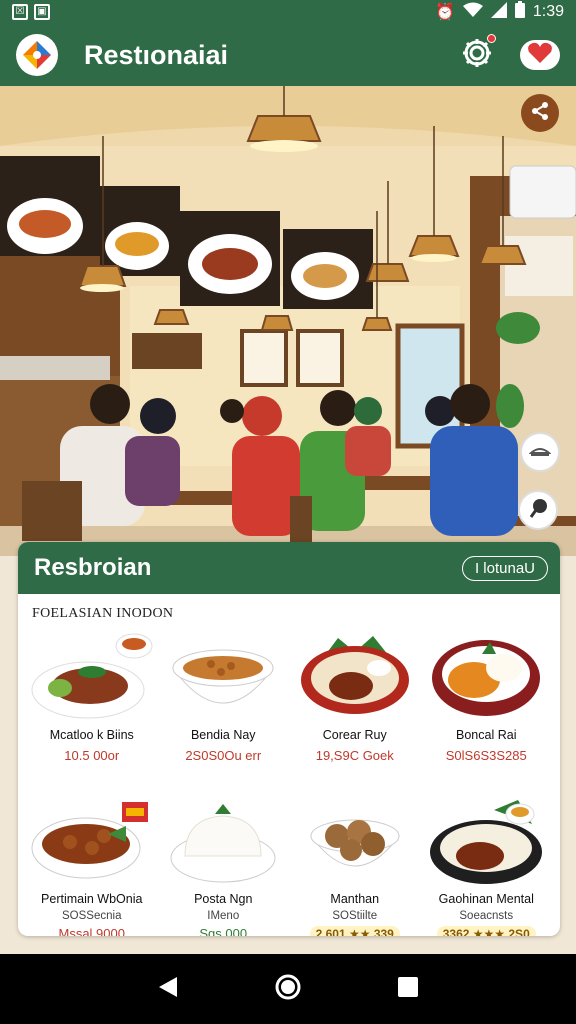  Describe the element at coordinates (92, 755) in the screenshot. I see `item-price: 10.5 00or` at that location.